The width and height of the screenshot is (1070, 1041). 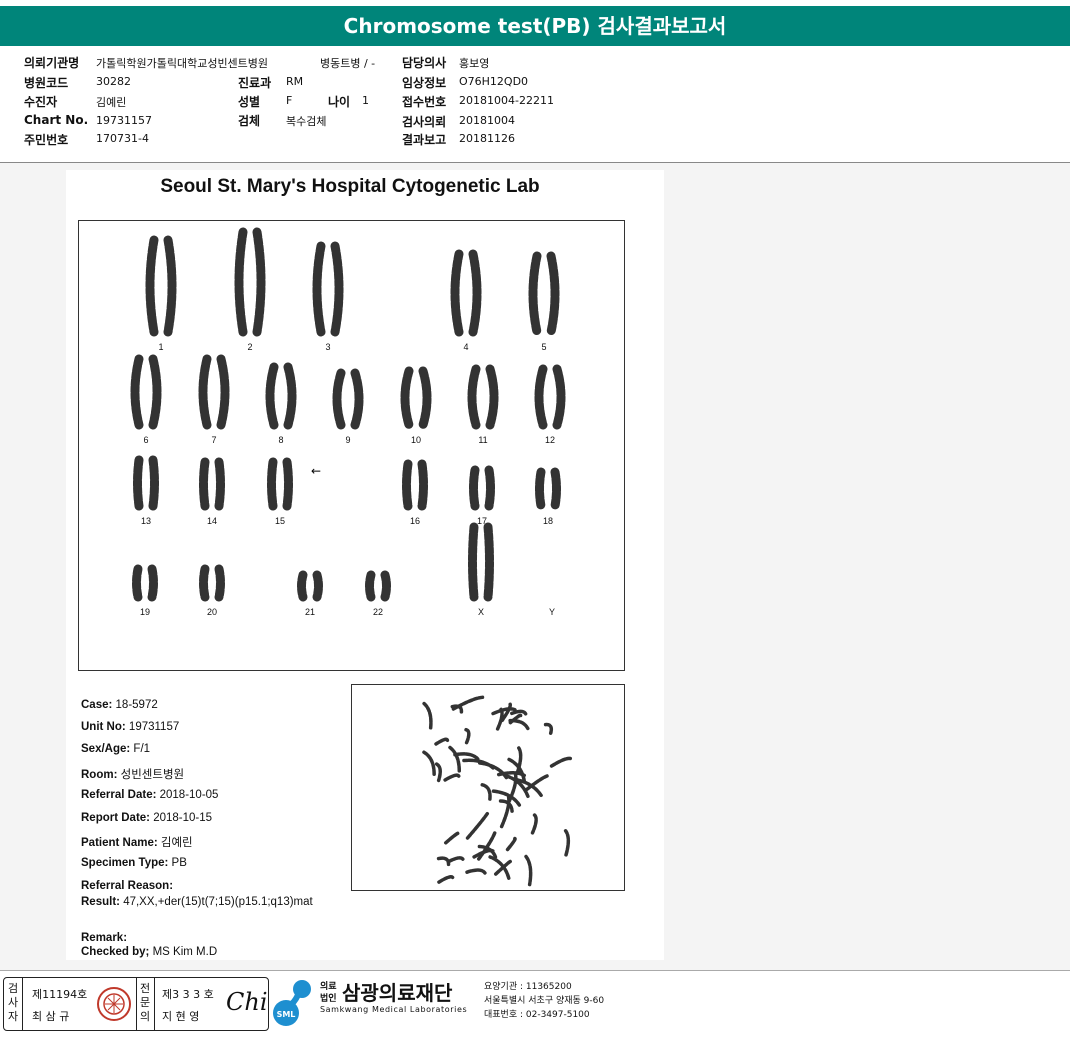 I want to click on org-name: 삼광의료재단, so click(x=397, y=993).